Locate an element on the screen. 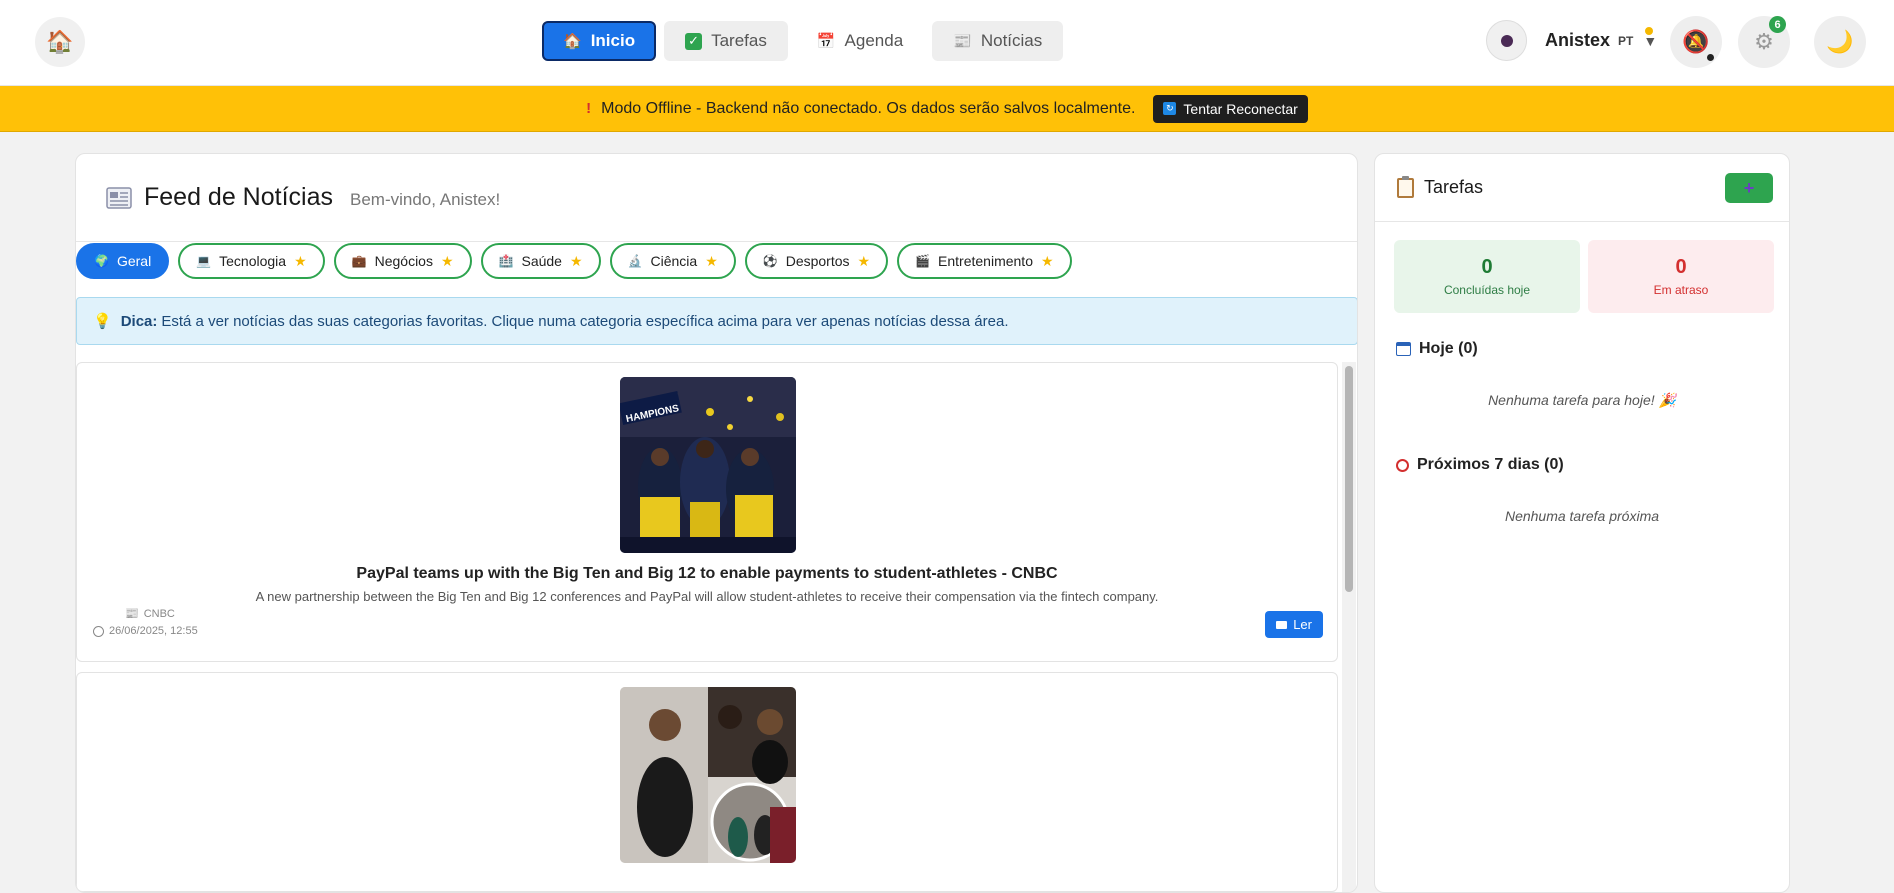 The image size is (1894, 893). article-image is located at coordinates (708, 775).